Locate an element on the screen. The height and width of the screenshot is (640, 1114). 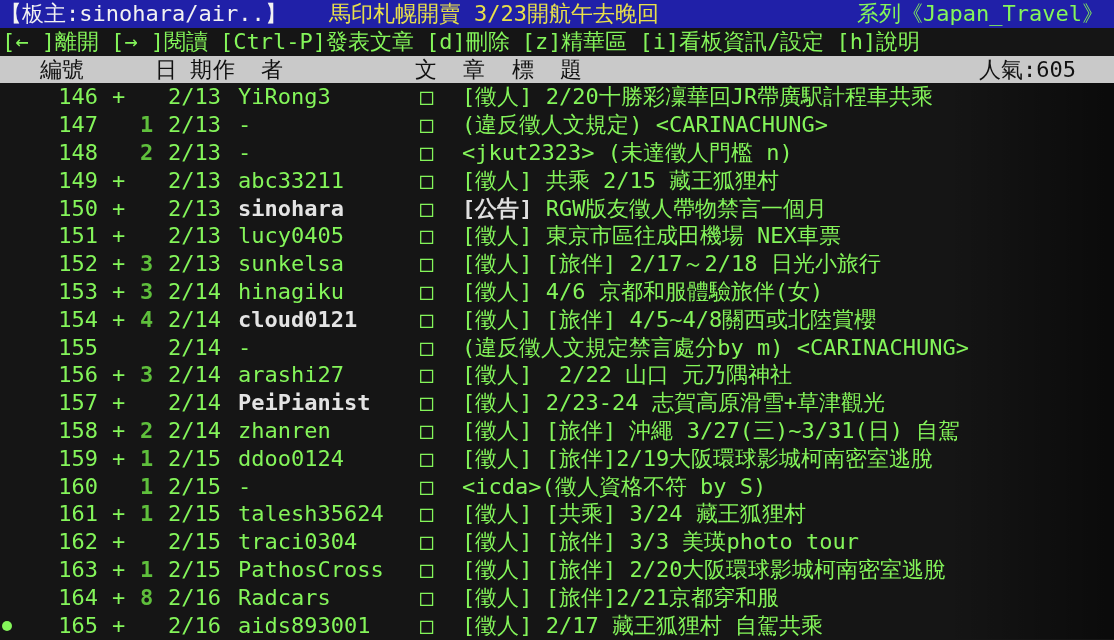
post-title: [徵人] [旅伴] 2/17～2/18 日光小旅行 is located at coordinates (788, 264).